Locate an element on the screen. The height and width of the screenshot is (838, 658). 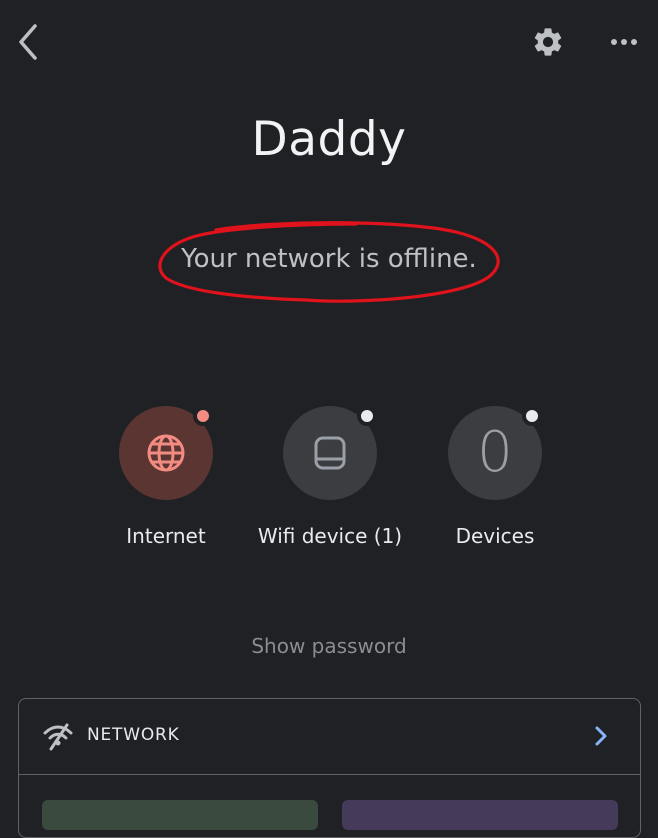
tile-label: Wifi device (1) is located at coordinates (330, 536).